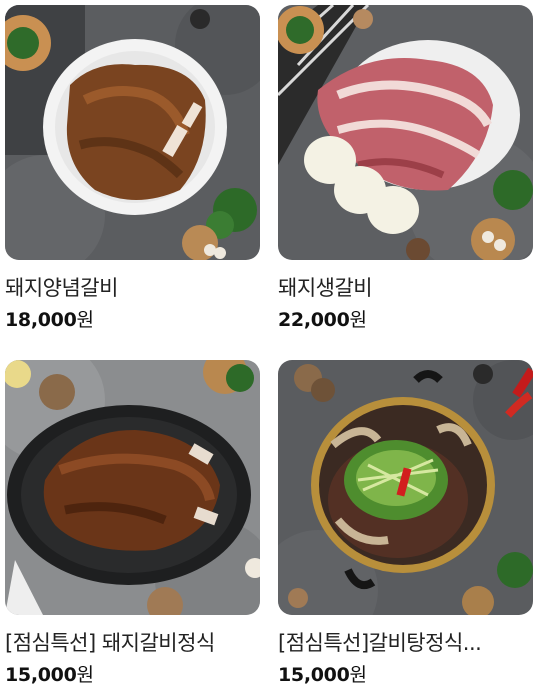 This screenshot has width=538, height=693. Describe the element at coordinates (132, 643) in the screenshot. I see `product-name: [점심특선] 돼지갈비정식` at that location.